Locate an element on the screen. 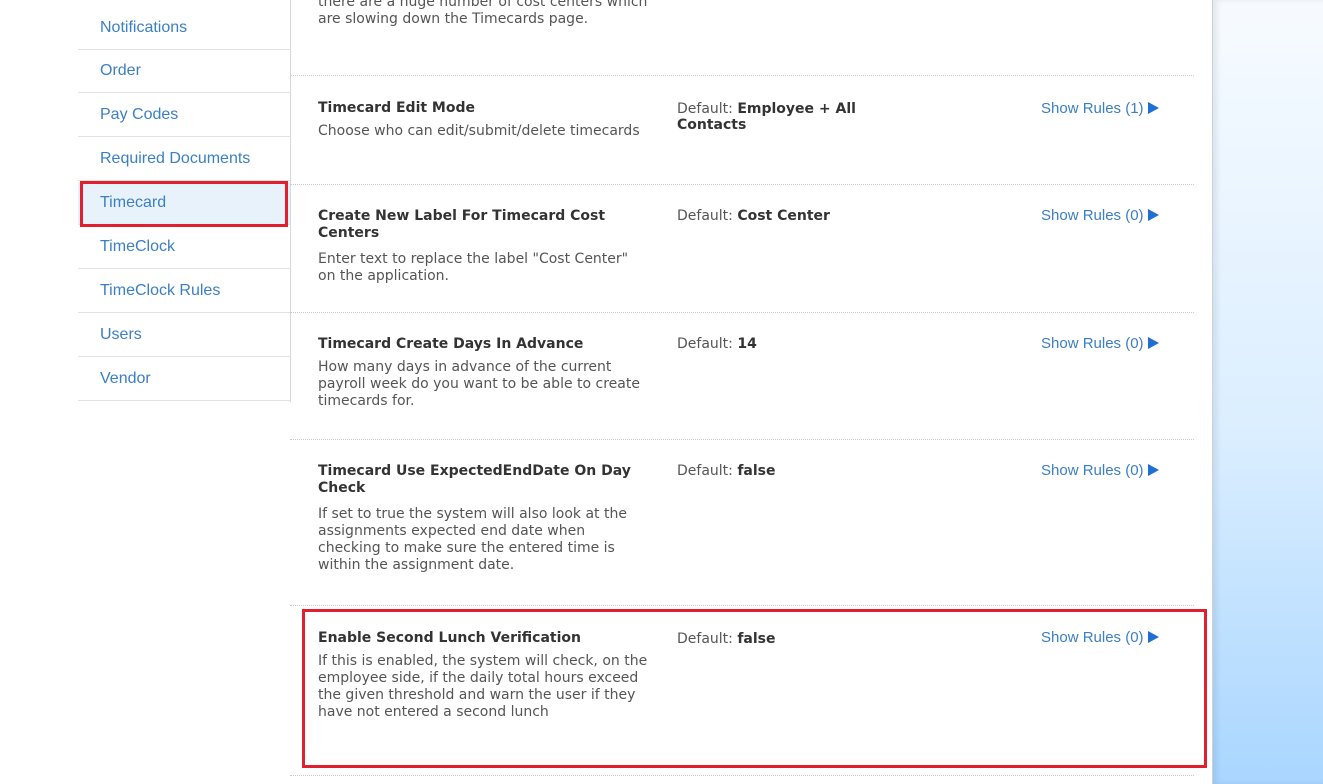 The width and height of the screenshot is (1323, 784). default-value: 14 is located at coordinates (747, 344).